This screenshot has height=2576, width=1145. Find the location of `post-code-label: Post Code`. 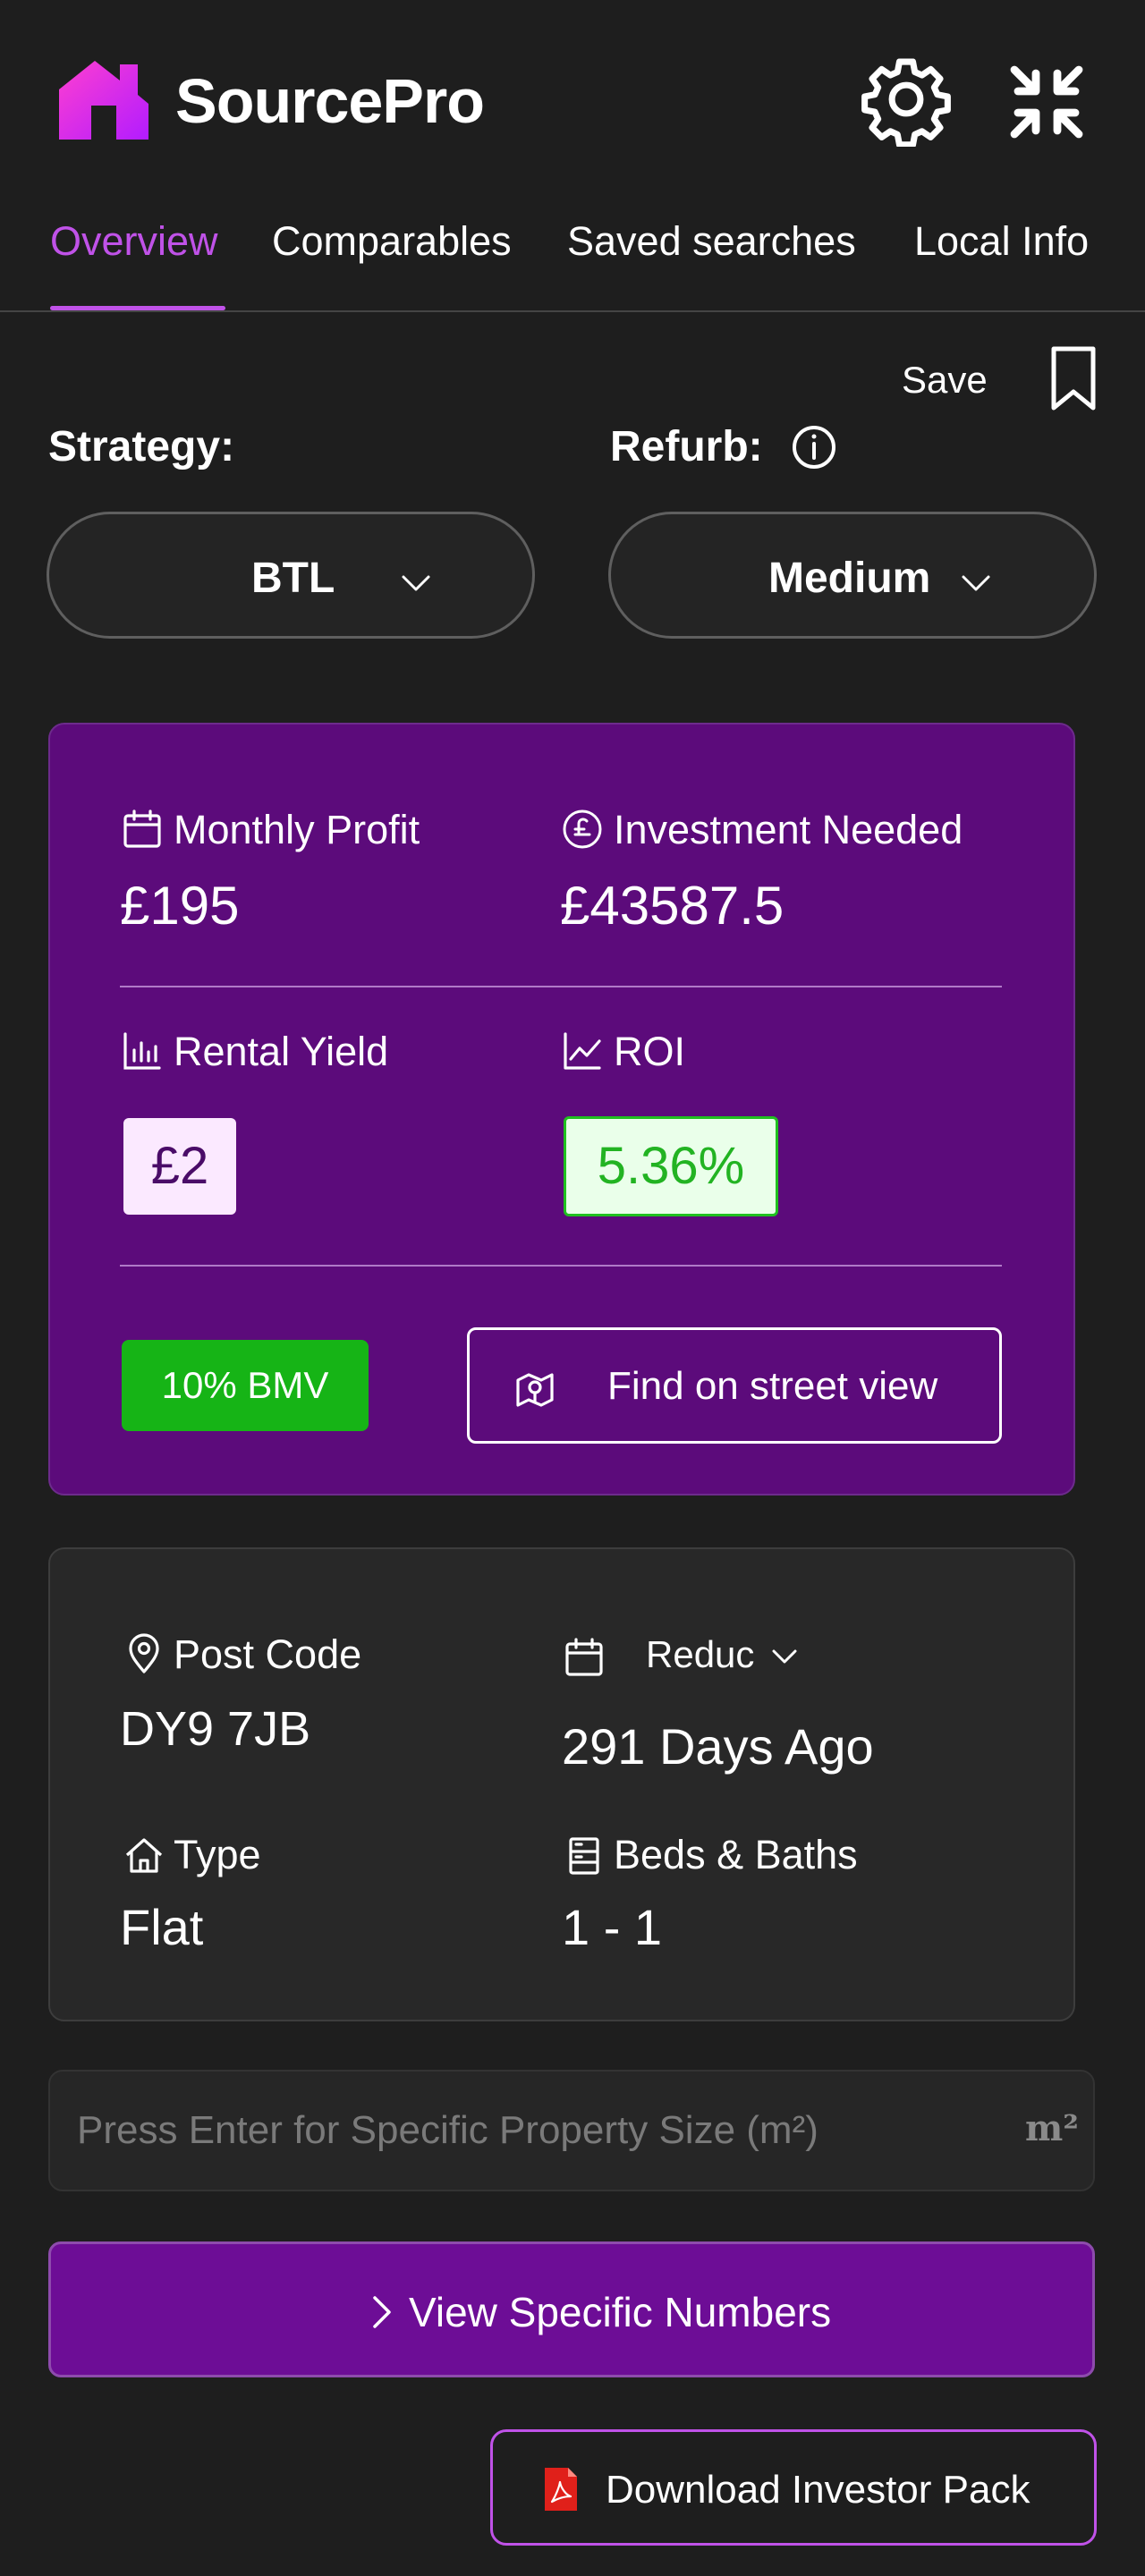

post-code-label: Post Code is located at coordinates (268, 1654).